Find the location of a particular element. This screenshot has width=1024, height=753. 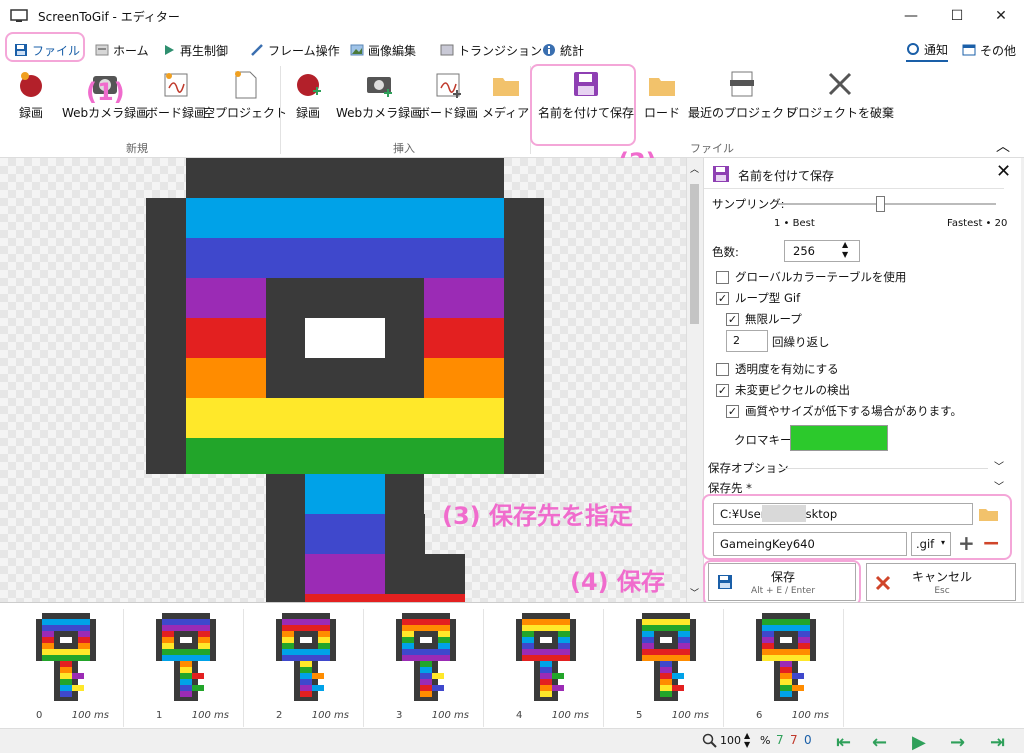

panel-close-button: ✕ is located at coordinates (1003, 171).